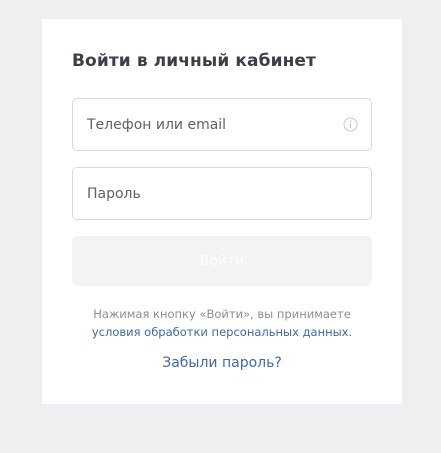 The image size is (441, 453). Describe the element at coordinates (350, 124) in the screenshot. I see `info-icon` at that location.